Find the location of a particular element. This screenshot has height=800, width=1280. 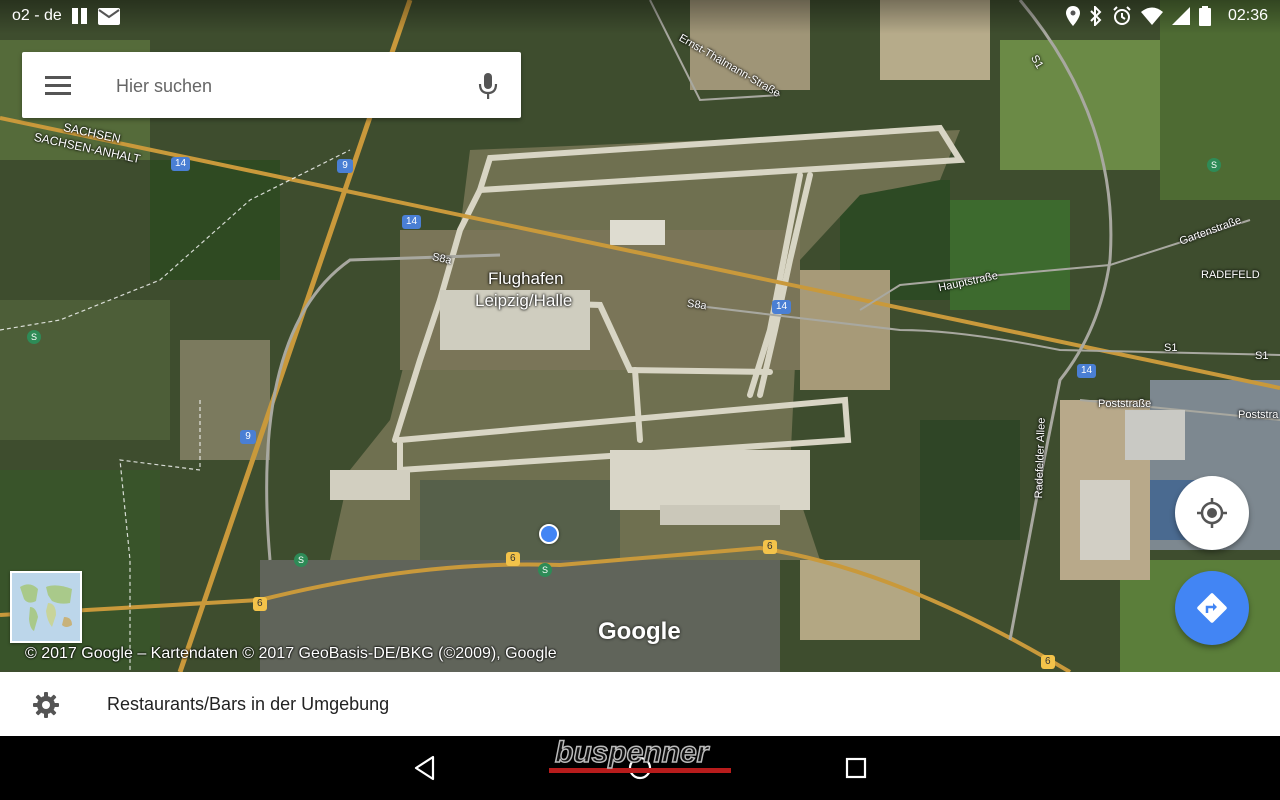

minimap-layers-button is located at coordinates (46, 607).